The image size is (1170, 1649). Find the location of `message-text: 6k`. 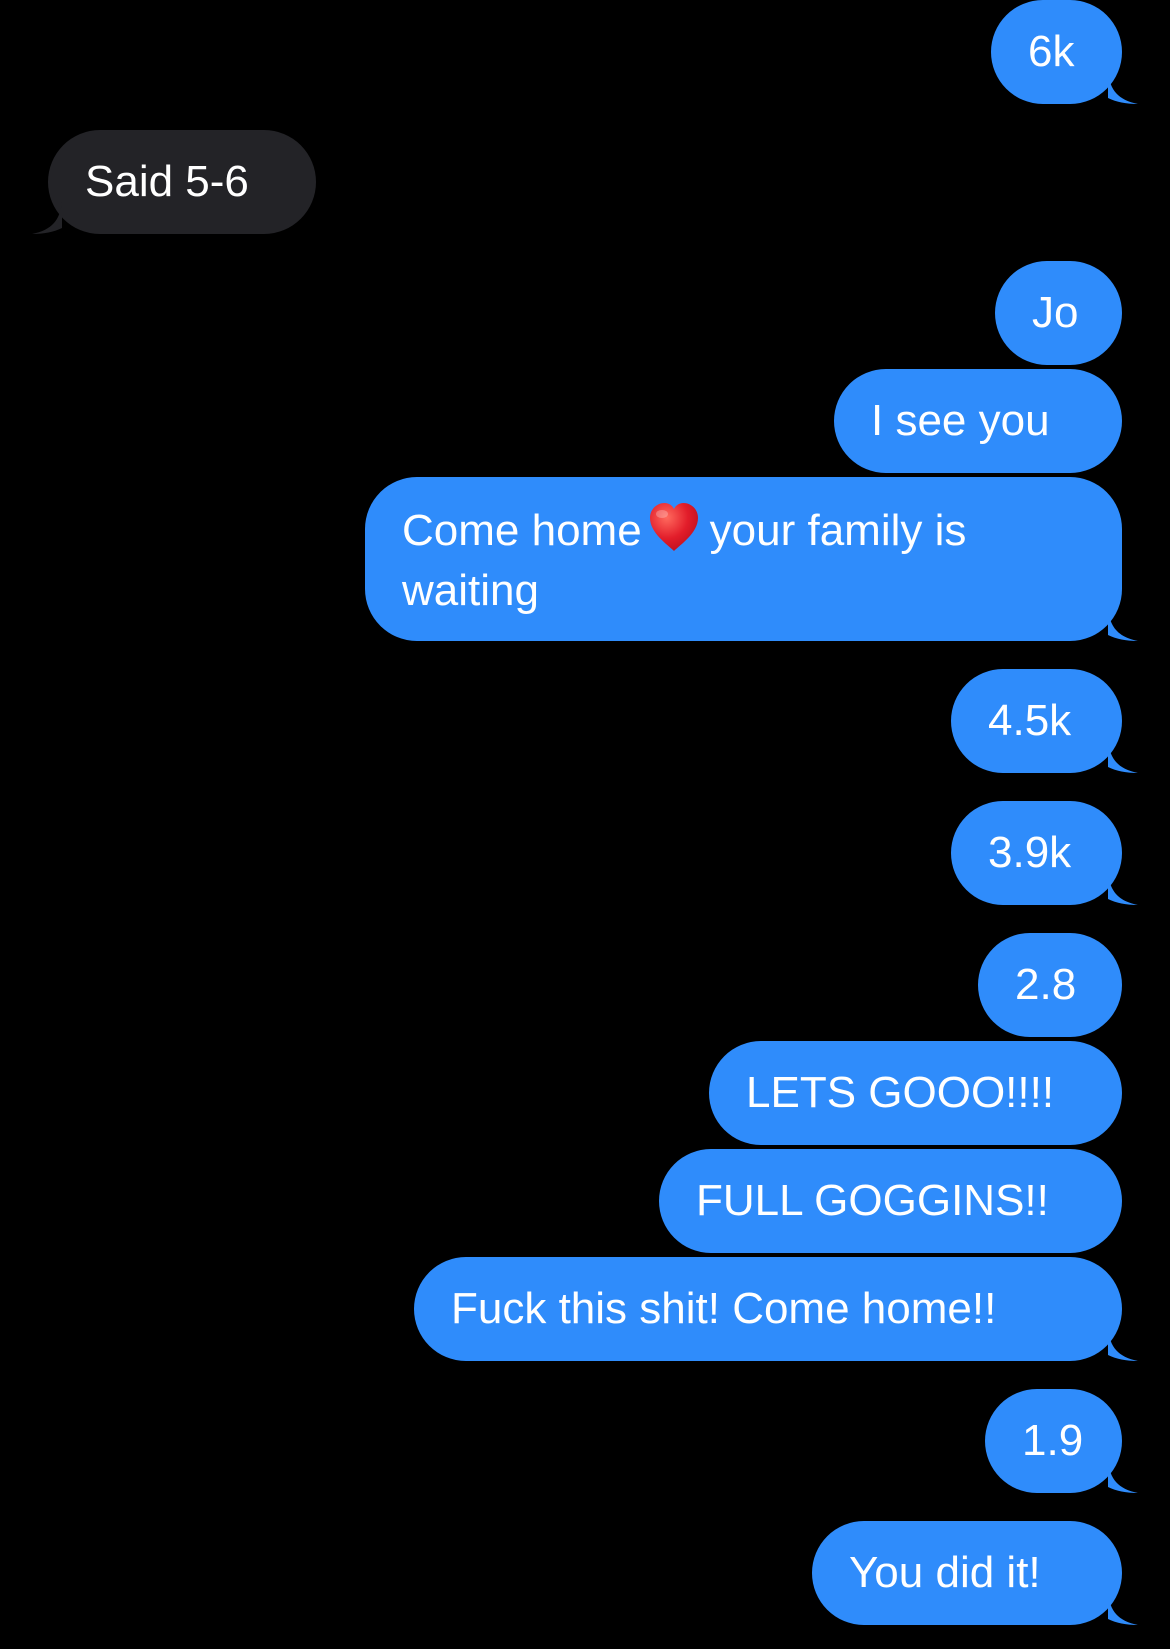

message-text: 6k is located at coordinates (1051, 51).